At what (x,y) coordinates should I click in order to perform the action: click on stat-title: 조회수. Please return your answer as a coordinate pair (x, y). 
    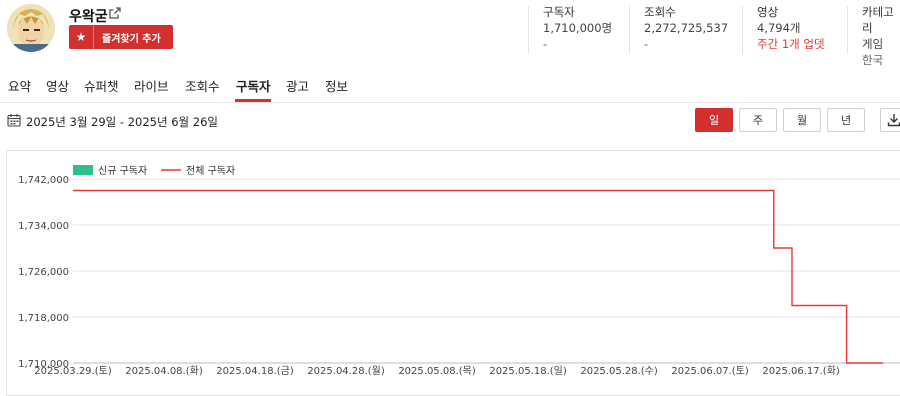
    Looking at the image, I should click on (660, 12).